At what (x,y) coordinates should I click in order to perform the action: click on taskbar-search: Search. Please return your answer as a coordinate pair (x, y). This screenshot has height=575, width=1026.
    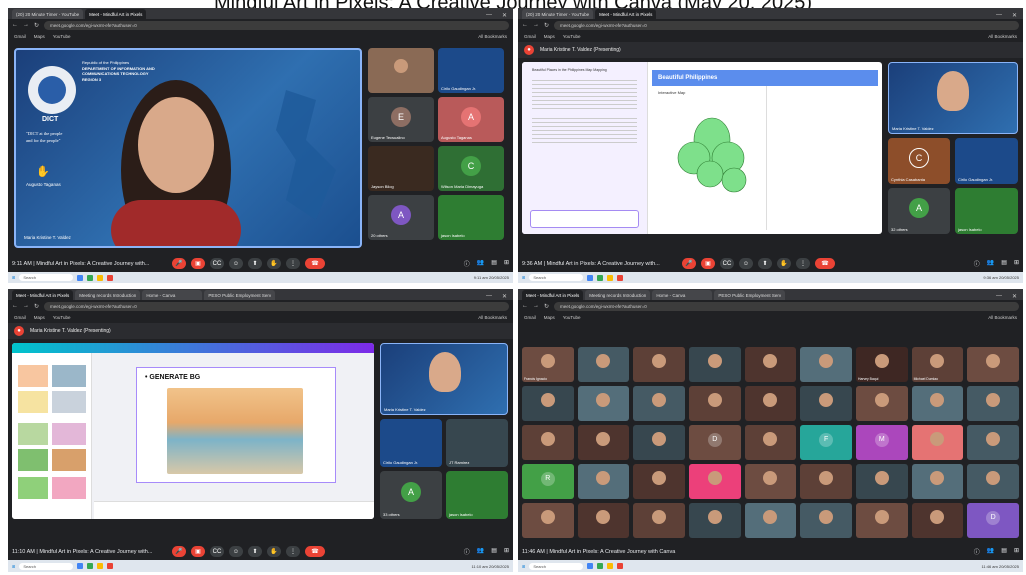
    Looking at the image, I should click on (556, 277).